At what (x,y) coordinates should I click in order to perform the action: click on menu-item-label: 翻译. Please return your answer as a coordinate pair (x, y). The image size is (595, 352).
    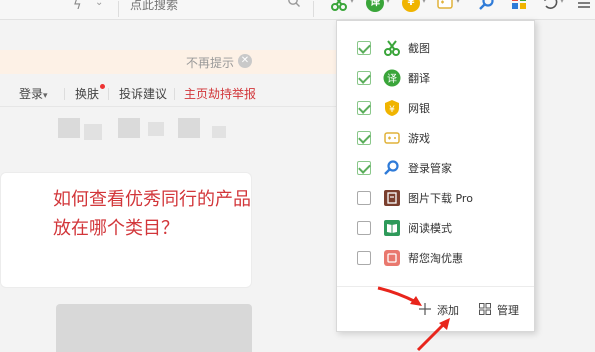
    Looking at the image, I should click on (419, 78).